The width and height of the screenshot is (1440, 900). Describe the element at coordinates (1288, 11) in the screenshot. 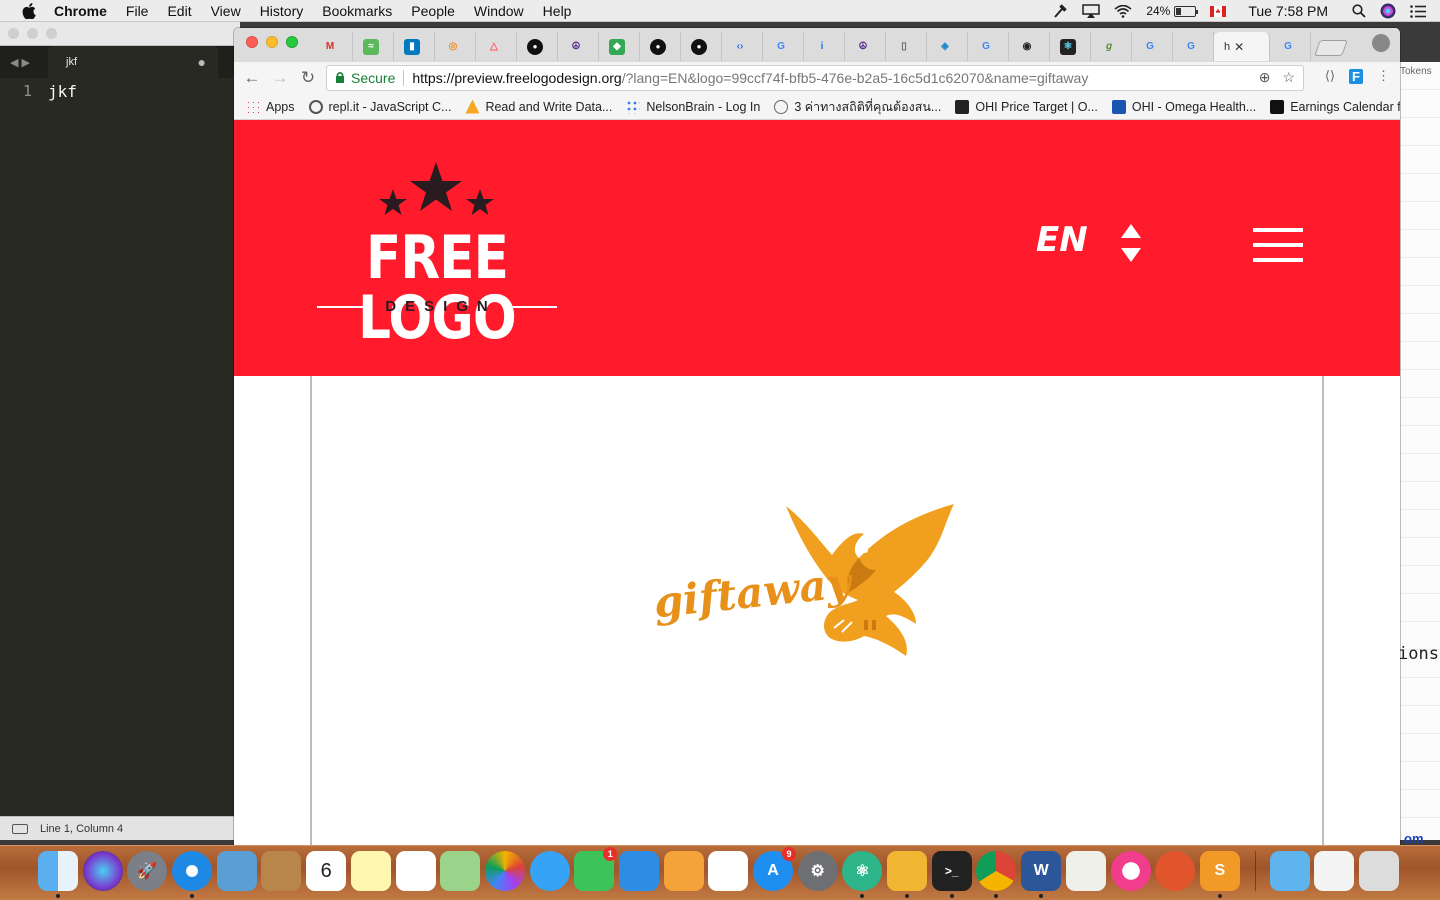

I see `clock: Tue 7:58 PM` at that location.